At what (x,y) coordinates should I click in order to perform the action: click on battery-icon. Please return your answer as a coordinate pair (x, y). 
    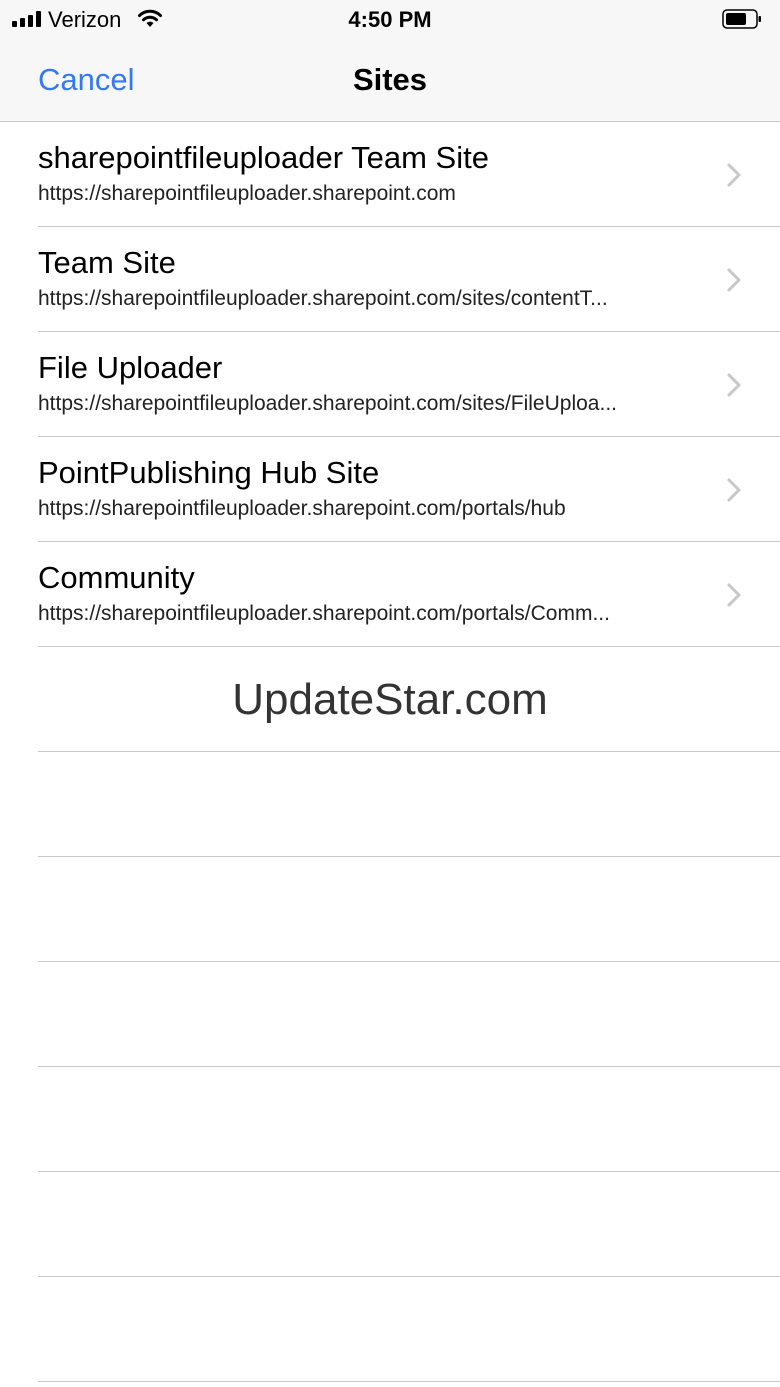
    Looking at the image, I should click on (741, 19).